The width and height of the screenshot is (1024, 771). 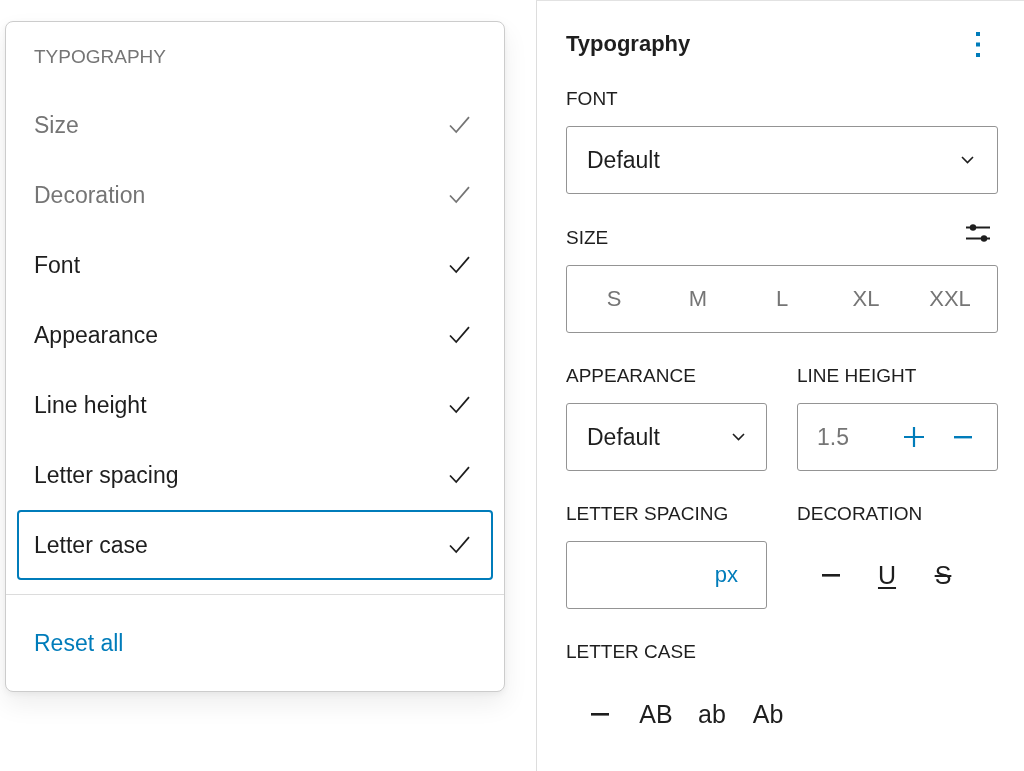 What do you see at coordinates (255, 265) in the screenshot?
I see `menu-item: Font` at bounding box center [255, 265].